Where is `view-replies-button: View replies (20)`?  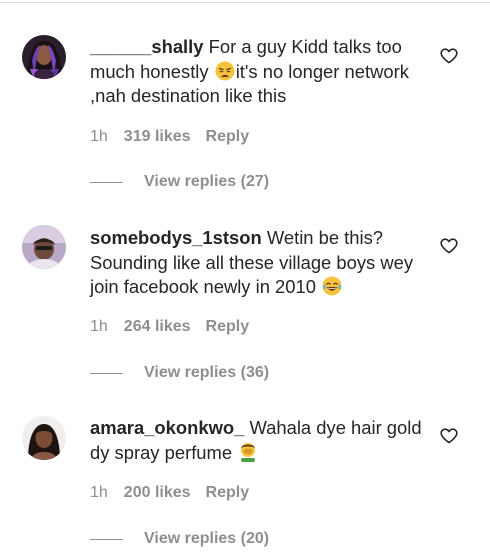
view-replies-button: View replies (20) is located at coordinates (179, 539).